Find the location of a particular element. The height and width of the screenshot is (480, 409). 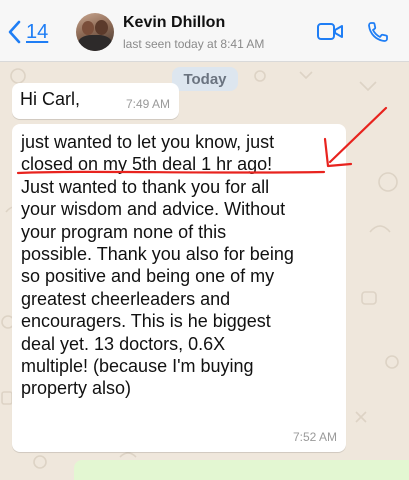

message-time: 7:49 AM is located at coordinates (147, 104).